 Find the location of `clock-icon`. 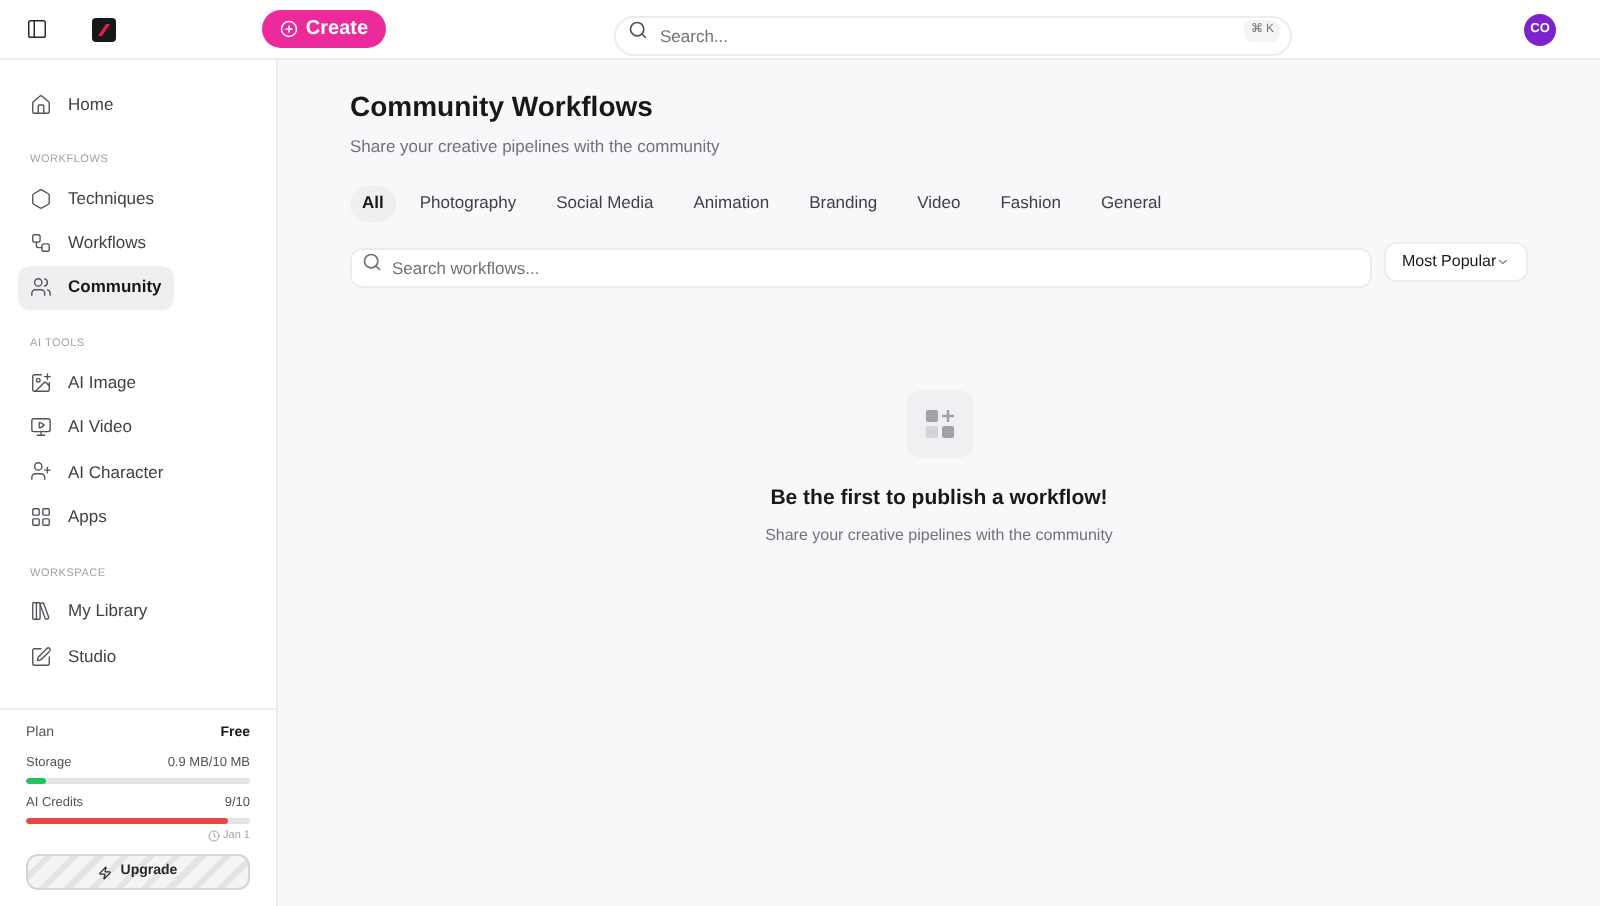

clock-icon is located at coordinates (213, 835).